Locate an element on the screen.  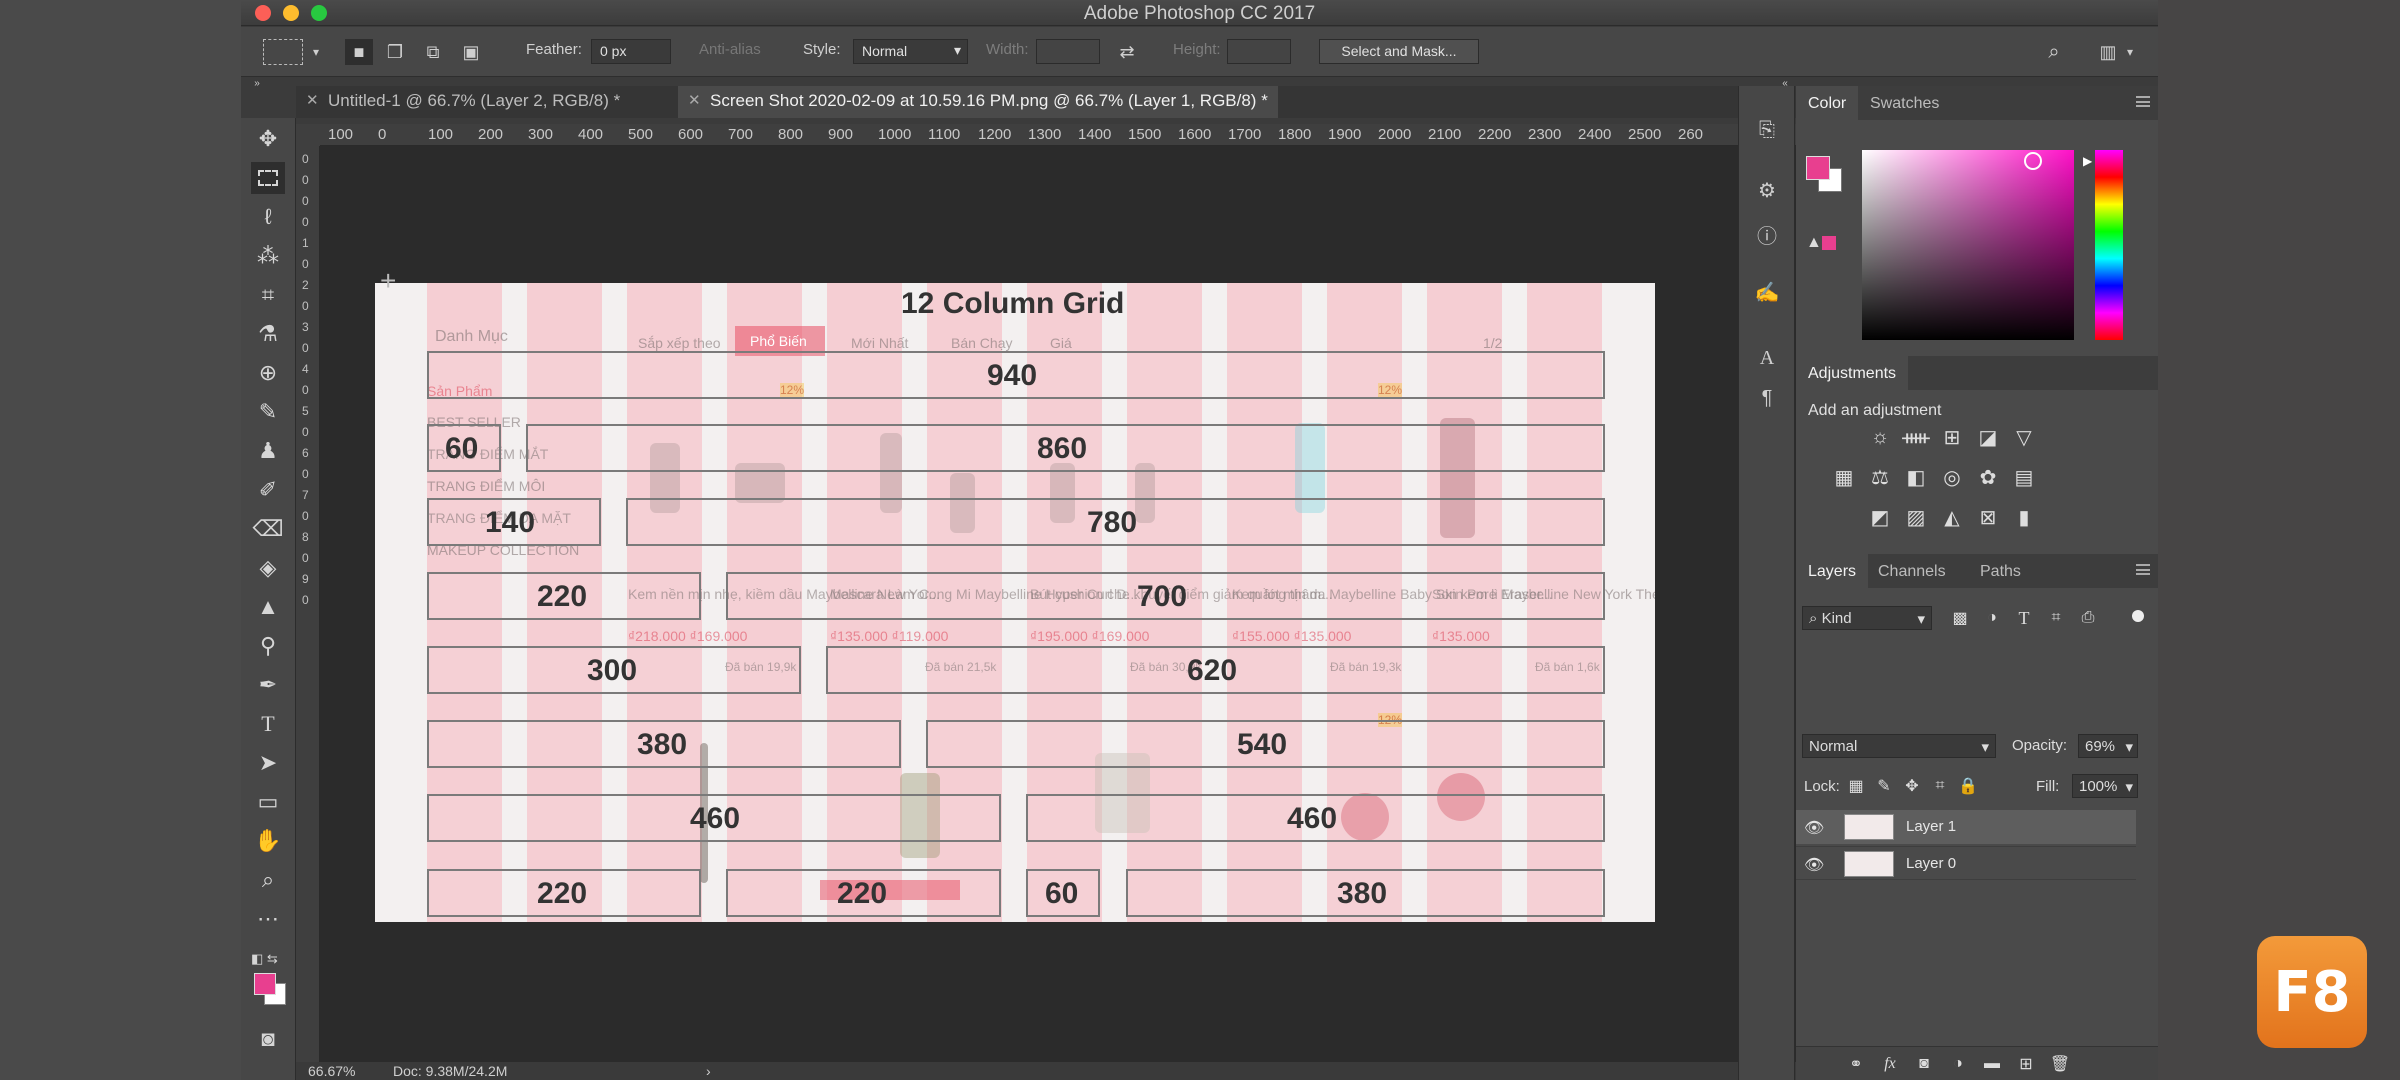
paint-bucket-tool-icon: ◈ is located at coordinates (268, 568).